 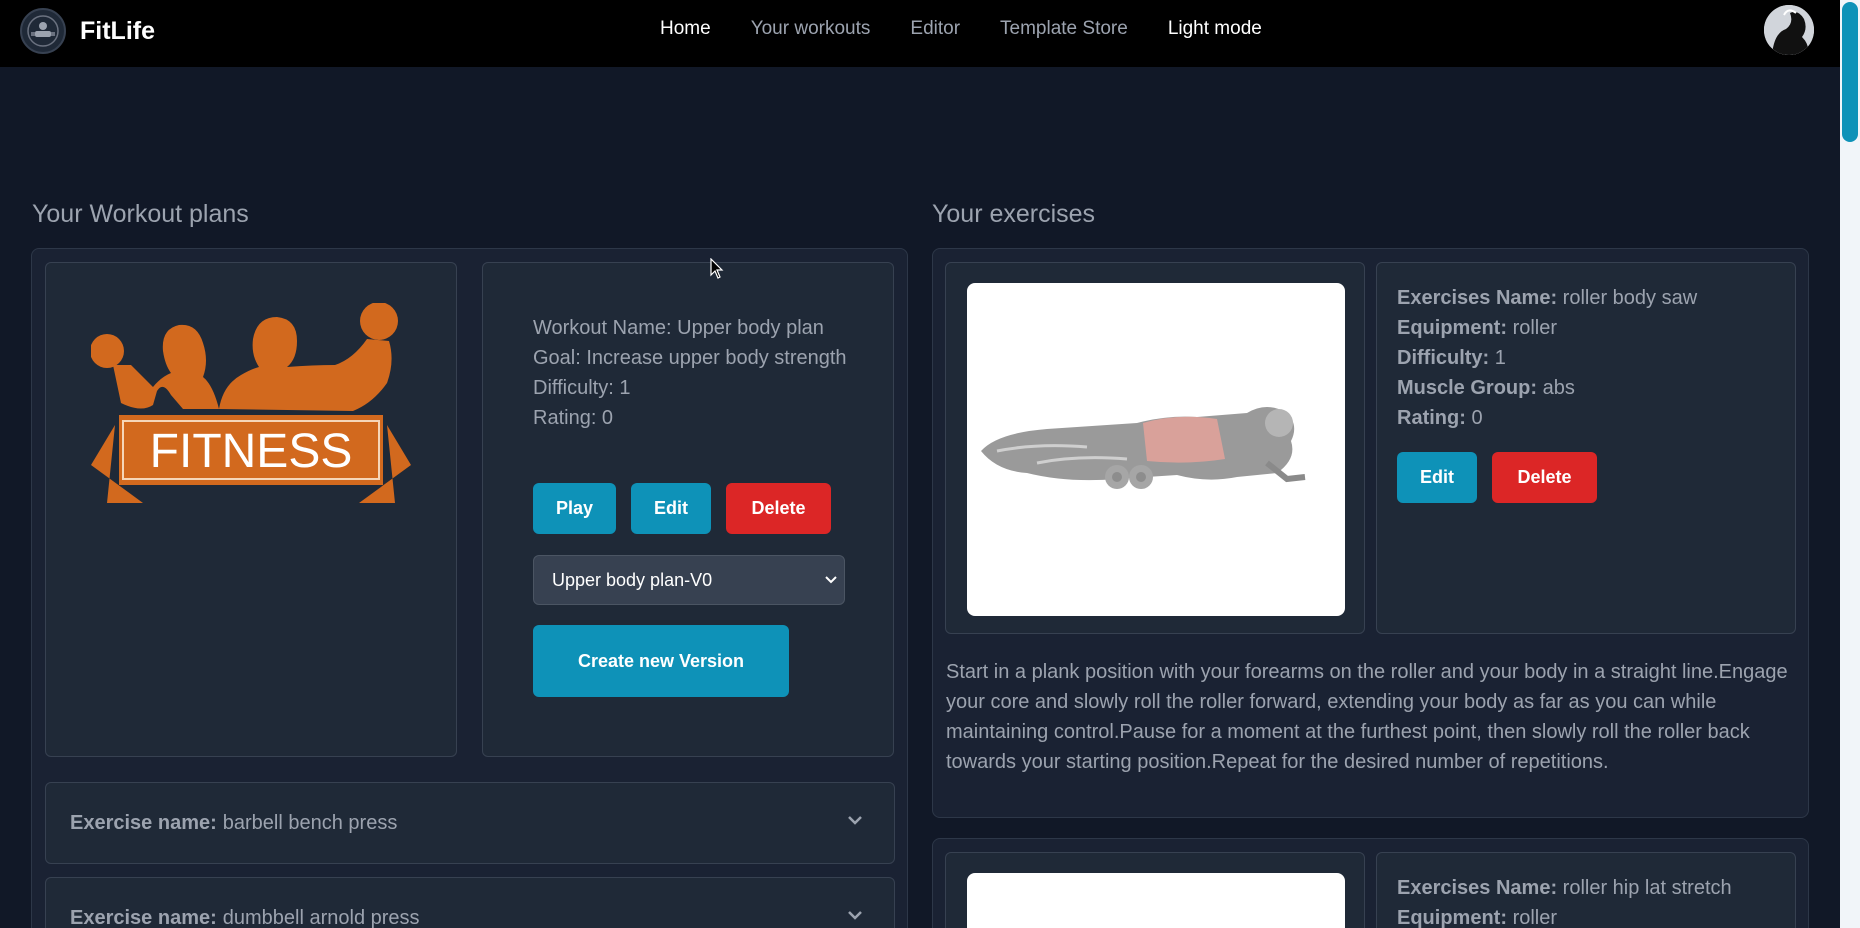 I want to click on nav-your-workouts: Your workouts, so click(x=811, y=29).